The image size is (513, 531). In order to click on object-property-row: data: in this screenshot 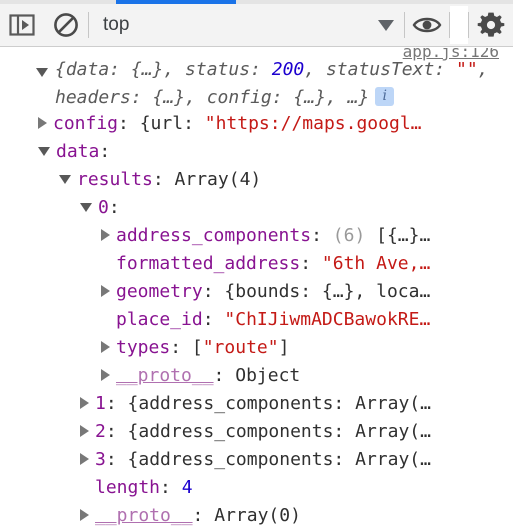, I will do `click(256, 152)`.